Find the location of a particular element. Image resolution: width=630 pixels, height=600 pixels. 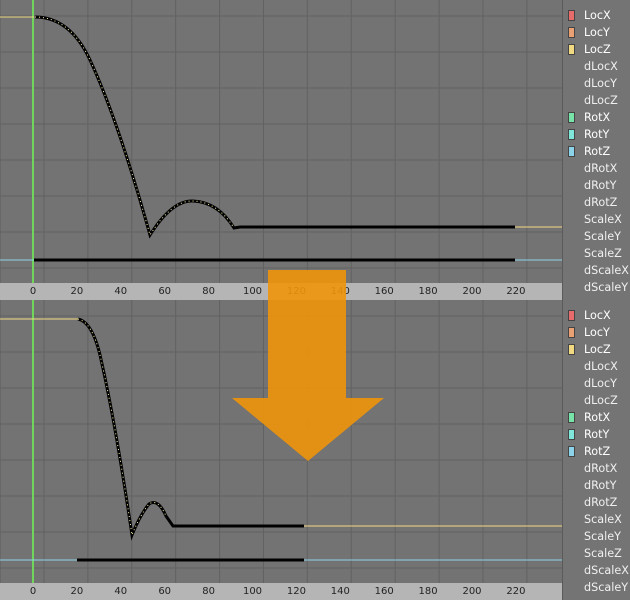

channel-label: dRotY is located at coordinates (600, 185).